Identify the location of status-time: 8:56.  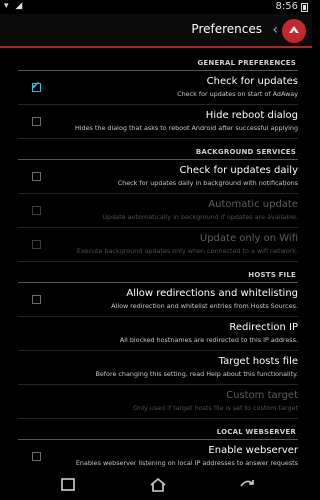
(286, 6).